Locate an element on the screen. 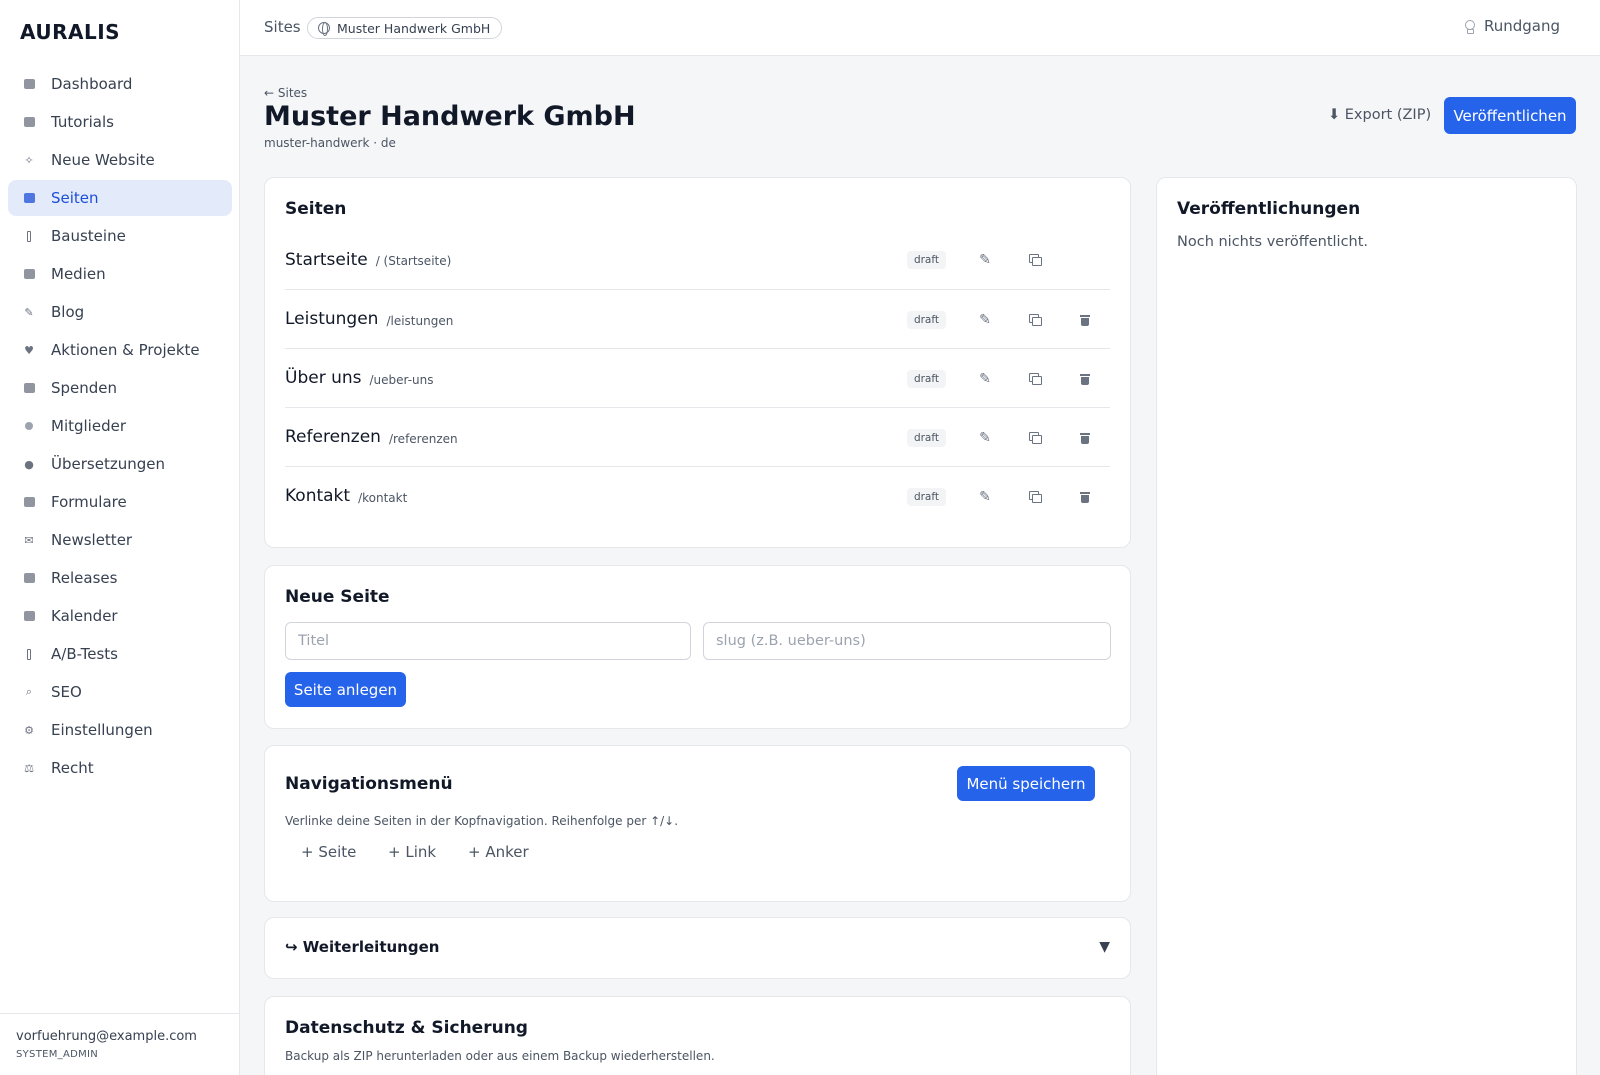 The image size is (1600, 1075). tour-button: Rundgang is located at coordinates (1512, 26).